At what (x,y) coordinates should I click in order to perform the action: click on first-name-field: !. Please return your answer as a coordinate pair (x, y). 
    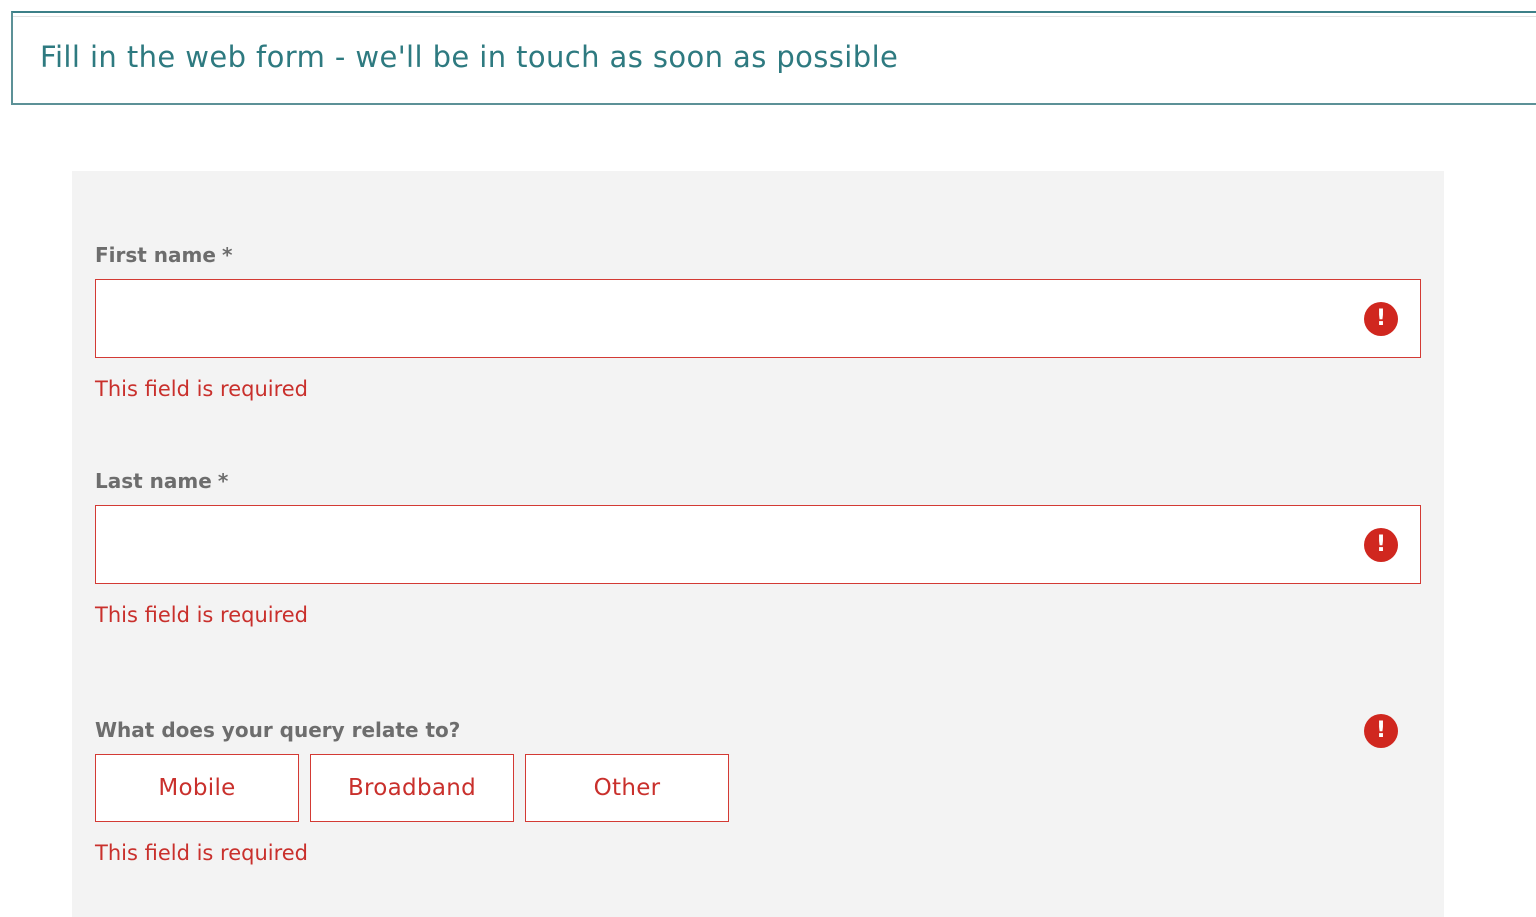
    Looking at the image, I should click on (758, 318).